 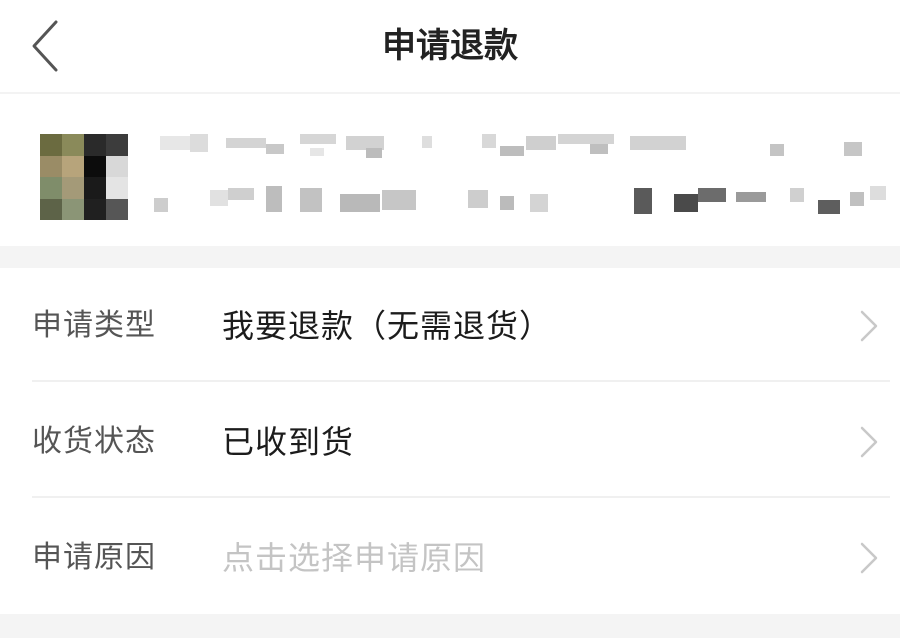 What do you see at coordinates (354, 558) in the screenshot?
I see `application-reason-placeholder: 点击选择申请原因` at bounding box center [354, 558].